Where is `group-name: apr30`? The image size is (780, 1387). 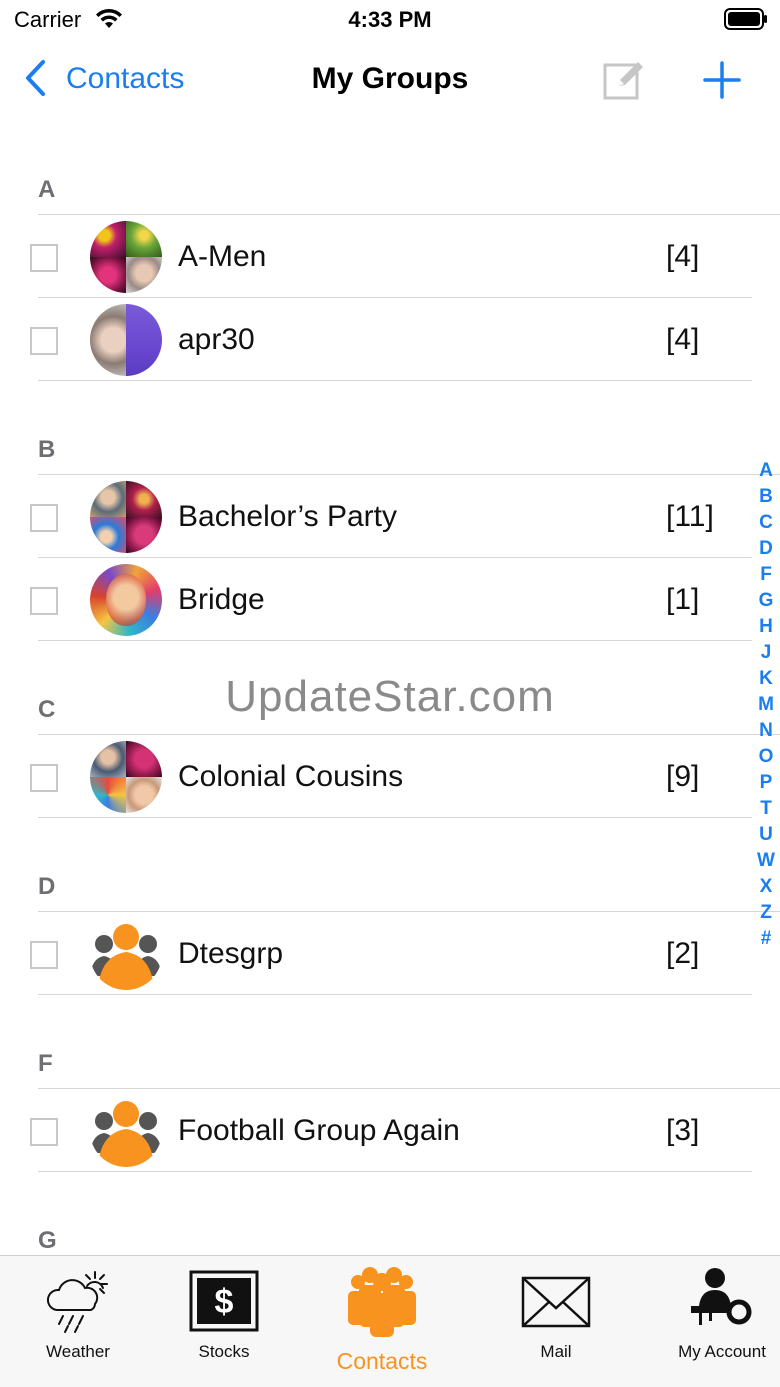 group-name: apr30 is located at coordinates (216, 339).